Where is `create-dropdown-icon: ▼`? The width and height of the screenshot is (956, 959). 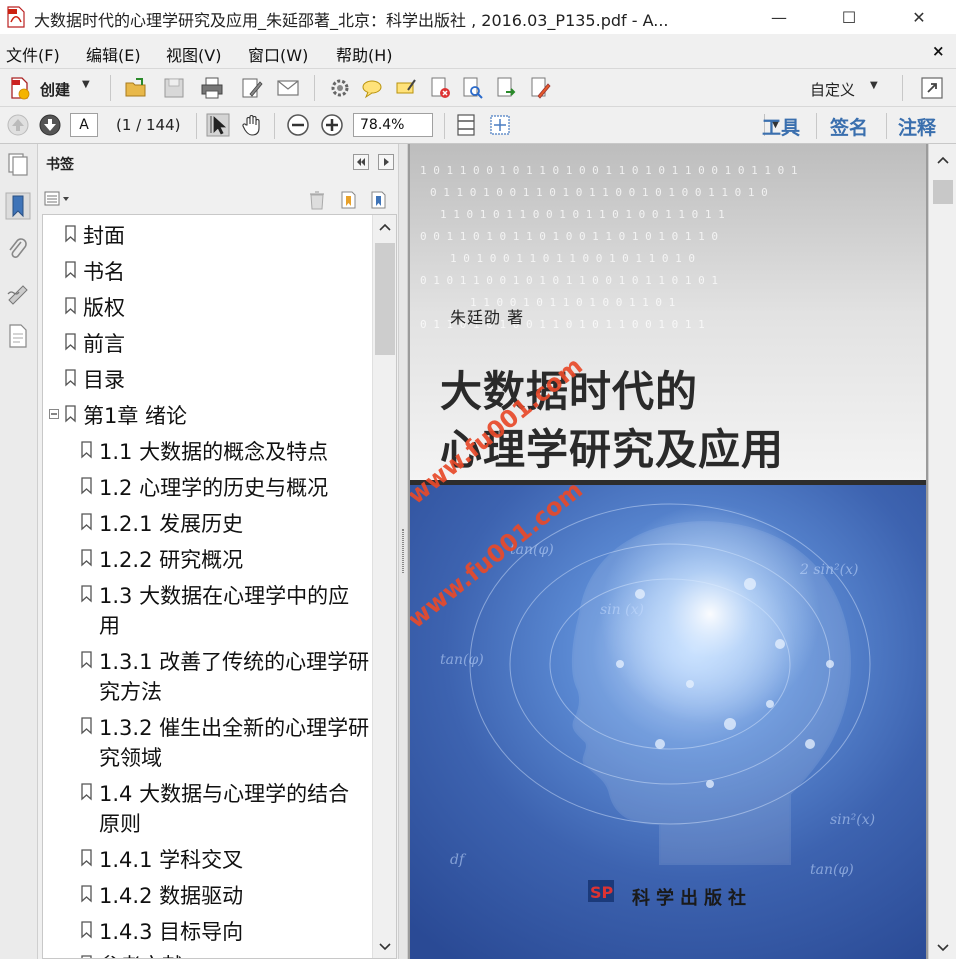
create-dropdown-icon: ▼ is located at coordinates (86, 84).